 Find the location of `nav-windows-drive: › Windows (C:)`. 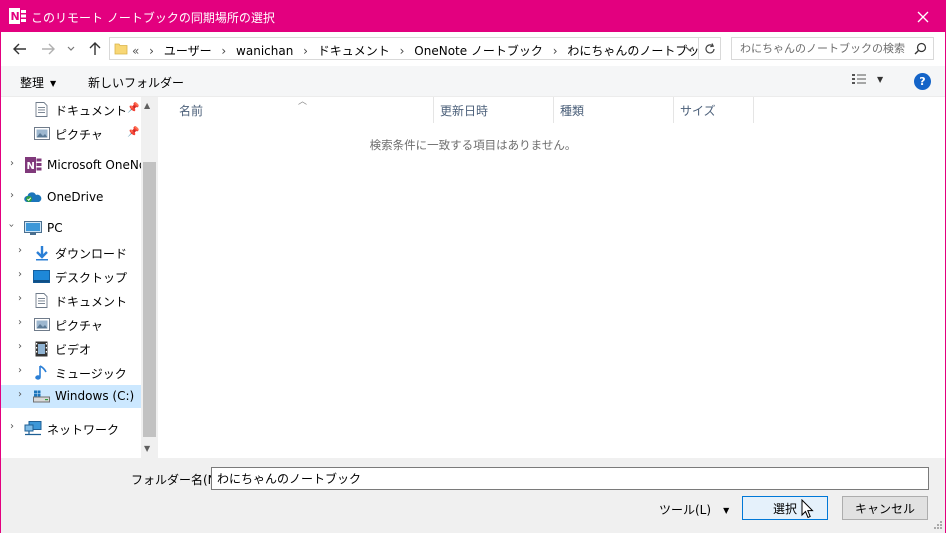

nav-windows-drive: › Windows (C:) is located at coordinates (71, 396).